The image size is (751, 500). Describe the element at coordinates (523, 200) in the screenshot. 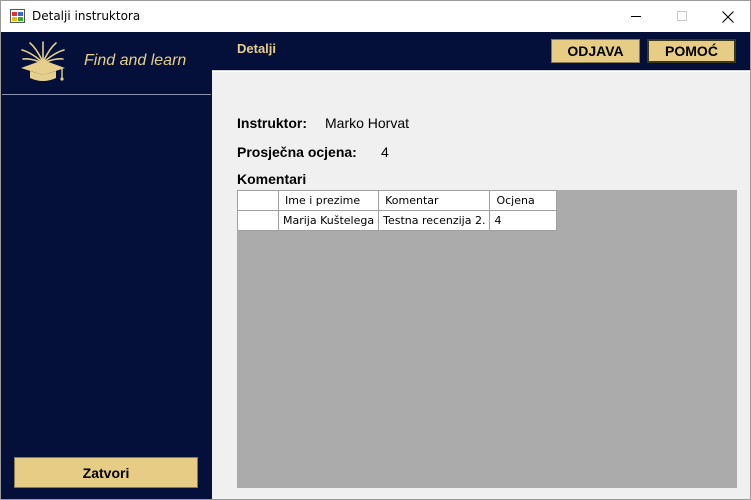

I see `column-header-rating: Ocjena` at that location.